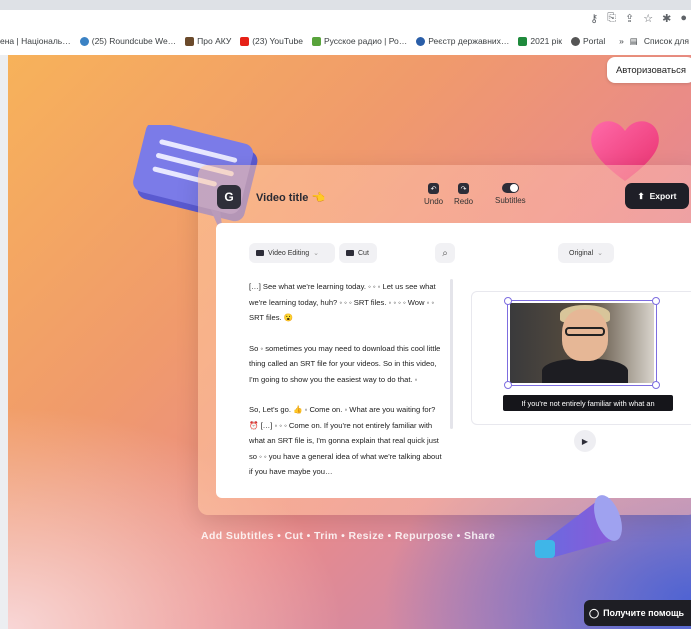 The image size is (691, 629). What do you see at coordinates (611, 18) in the screenshot?
I see `translate-icon: ⎘` at bounding box center [611, 18].